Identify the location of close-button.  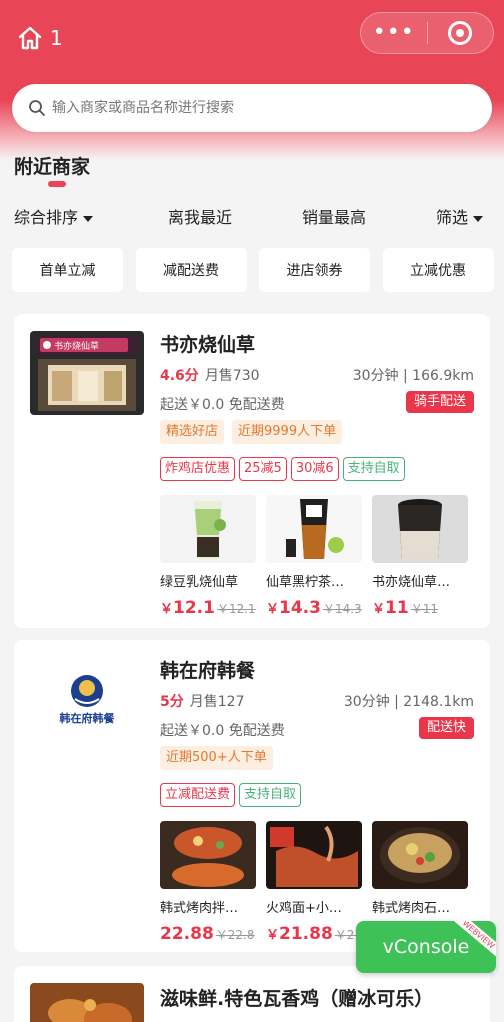
(461, 33).